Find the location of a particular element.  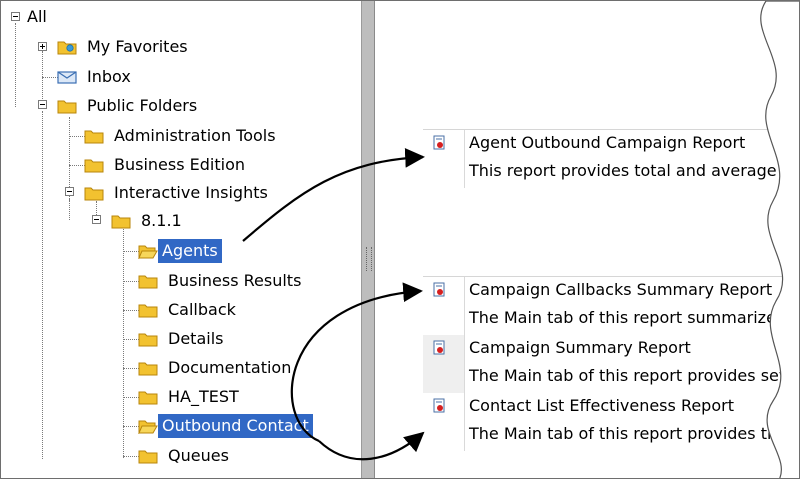

tree-item-label: Inbox is located at coordinates (109, 76).